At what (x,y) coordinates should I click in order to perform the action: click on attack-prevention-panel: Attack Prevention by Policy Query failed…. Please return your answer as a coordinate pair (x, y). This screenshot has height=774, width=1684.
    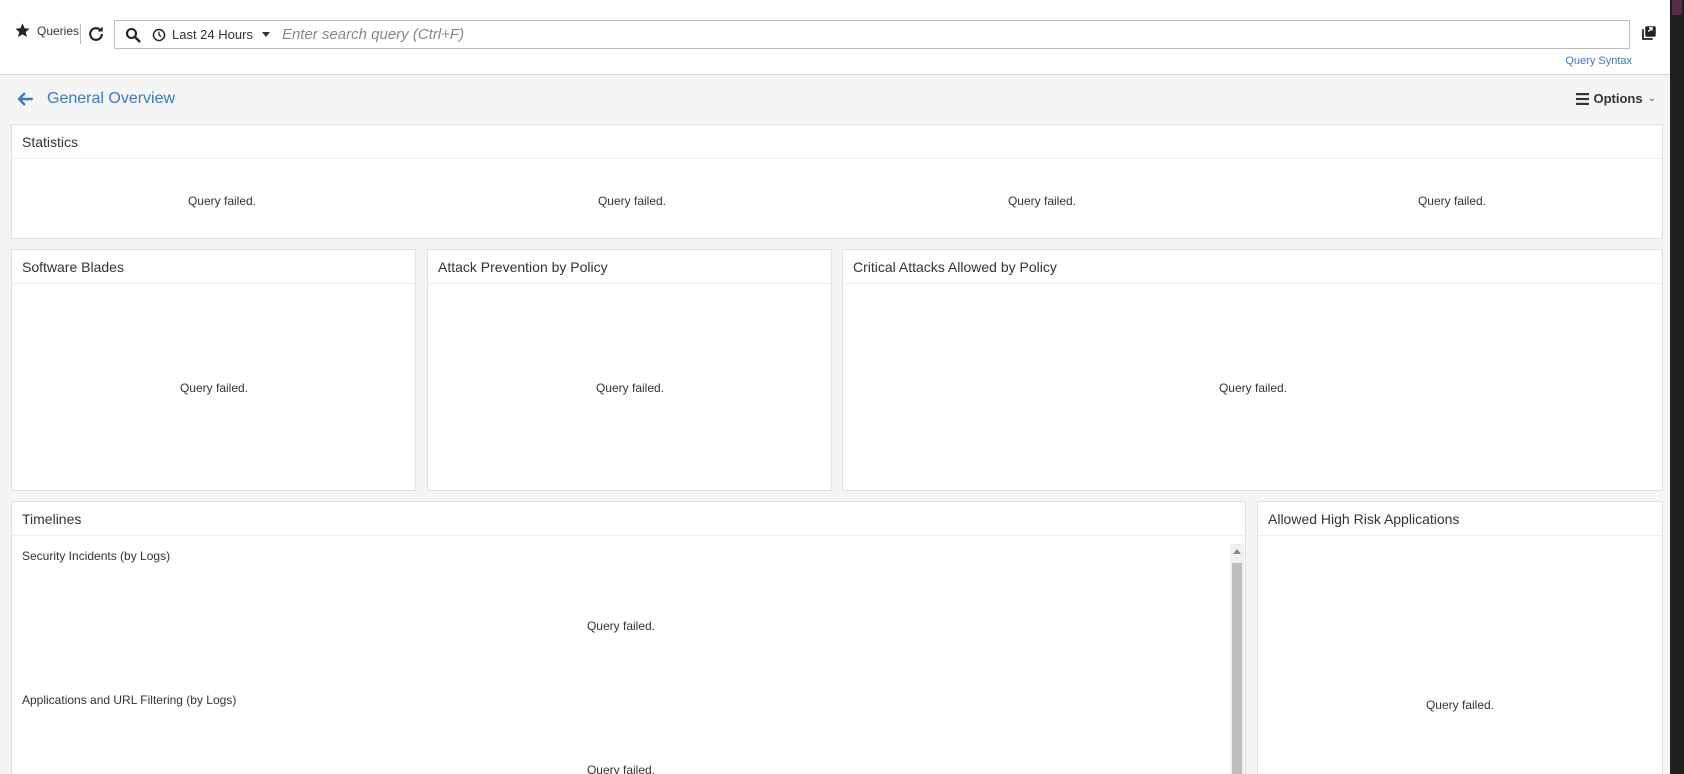
    Looking at the image, I should click on (629, 370).